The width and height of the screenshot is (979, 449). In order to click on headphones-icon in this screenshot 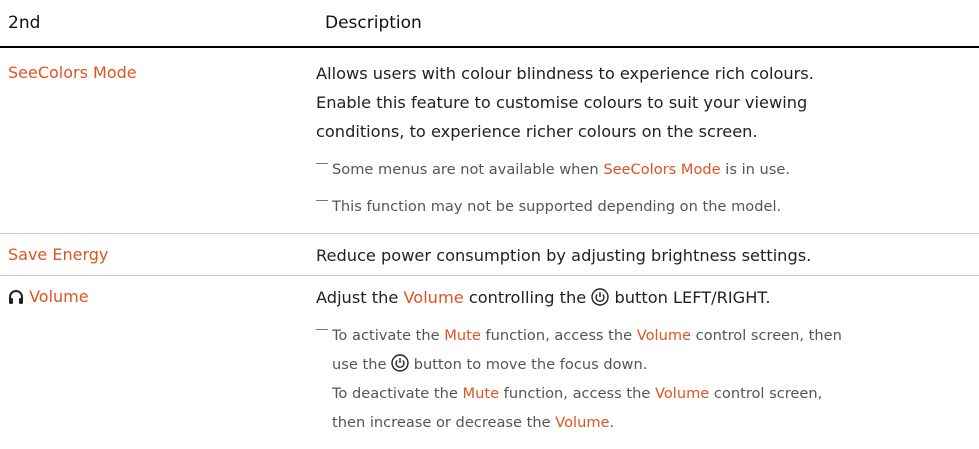, I will do `click(18, 296)`.